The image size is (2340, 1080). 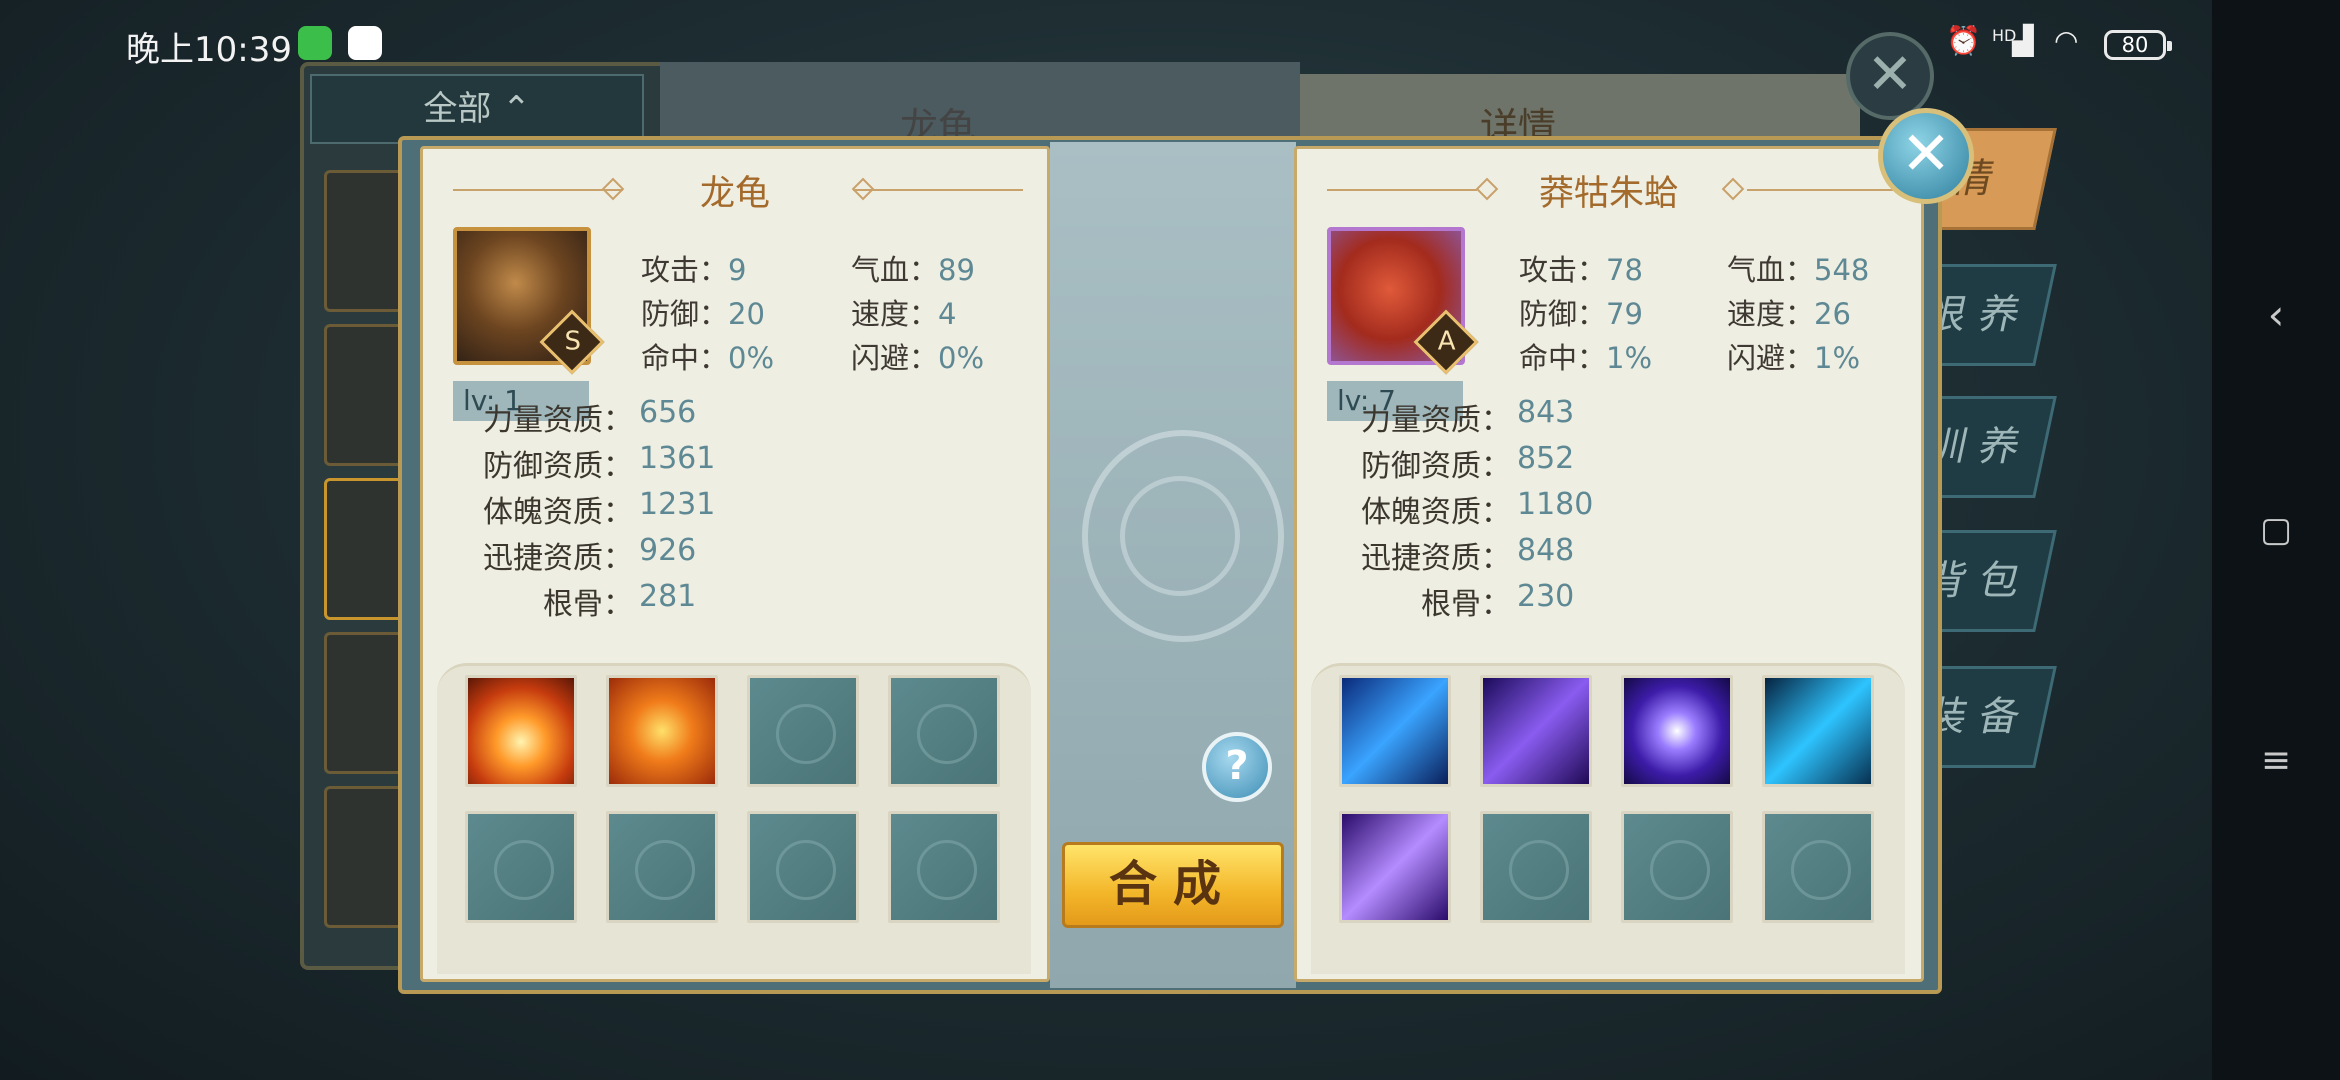 I want to click on speed-stat: 速度：26, so click(x=1789, y=314).